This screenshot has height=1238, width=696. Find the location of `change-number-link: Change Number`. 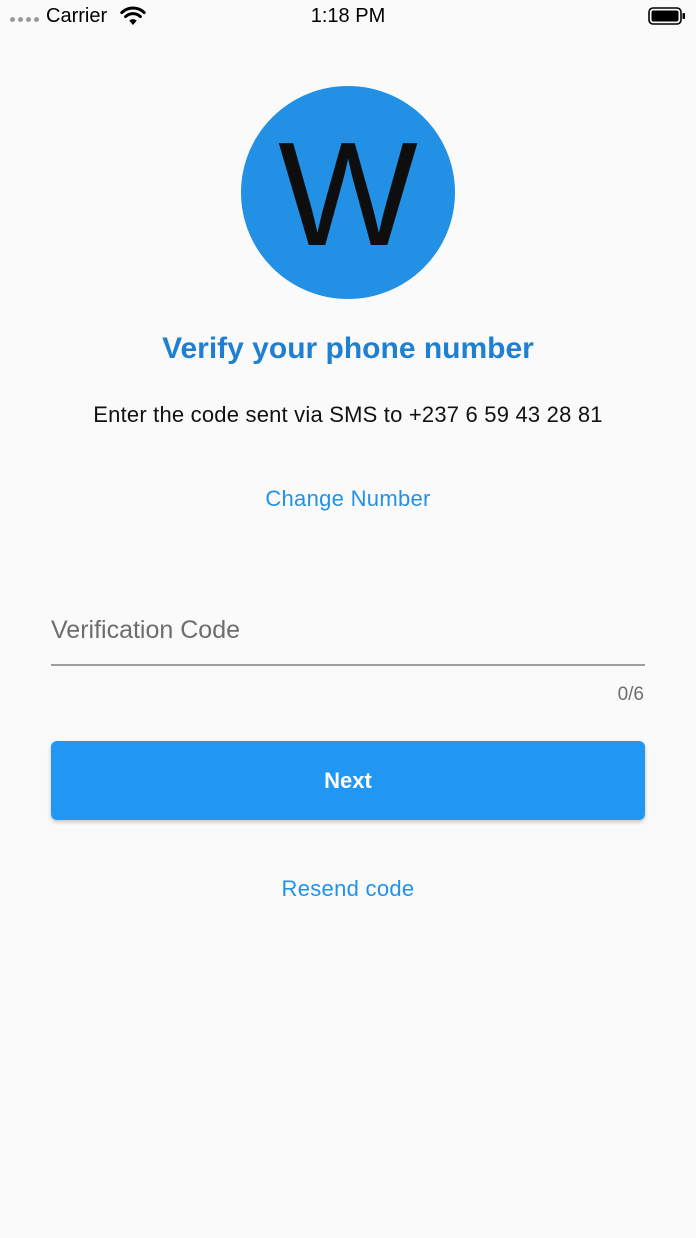

change-number-link: Change Number is located at coordinates (348, 499).